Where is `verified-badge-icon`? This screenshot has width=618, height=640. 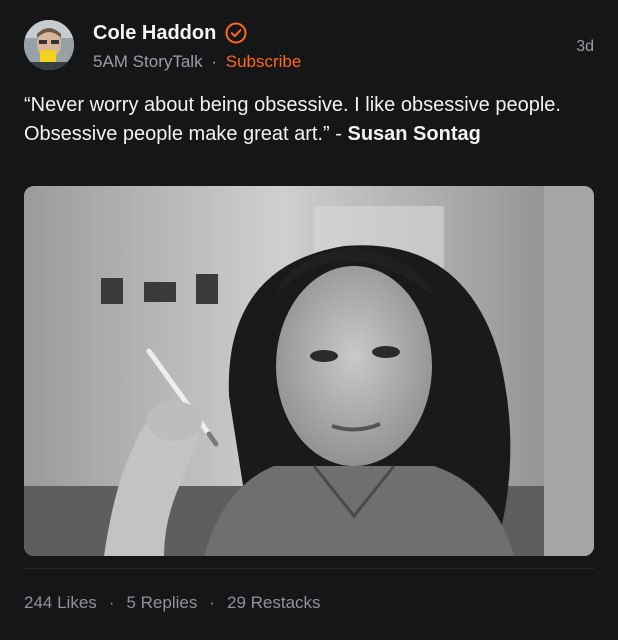 verified-badge-icon is located at coordinates (236, 33).